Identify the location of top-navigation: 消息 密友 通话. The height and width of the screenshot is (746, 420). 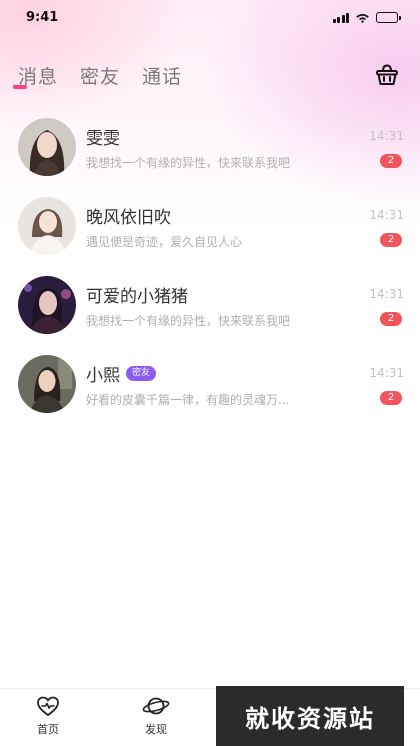
(210, 78).